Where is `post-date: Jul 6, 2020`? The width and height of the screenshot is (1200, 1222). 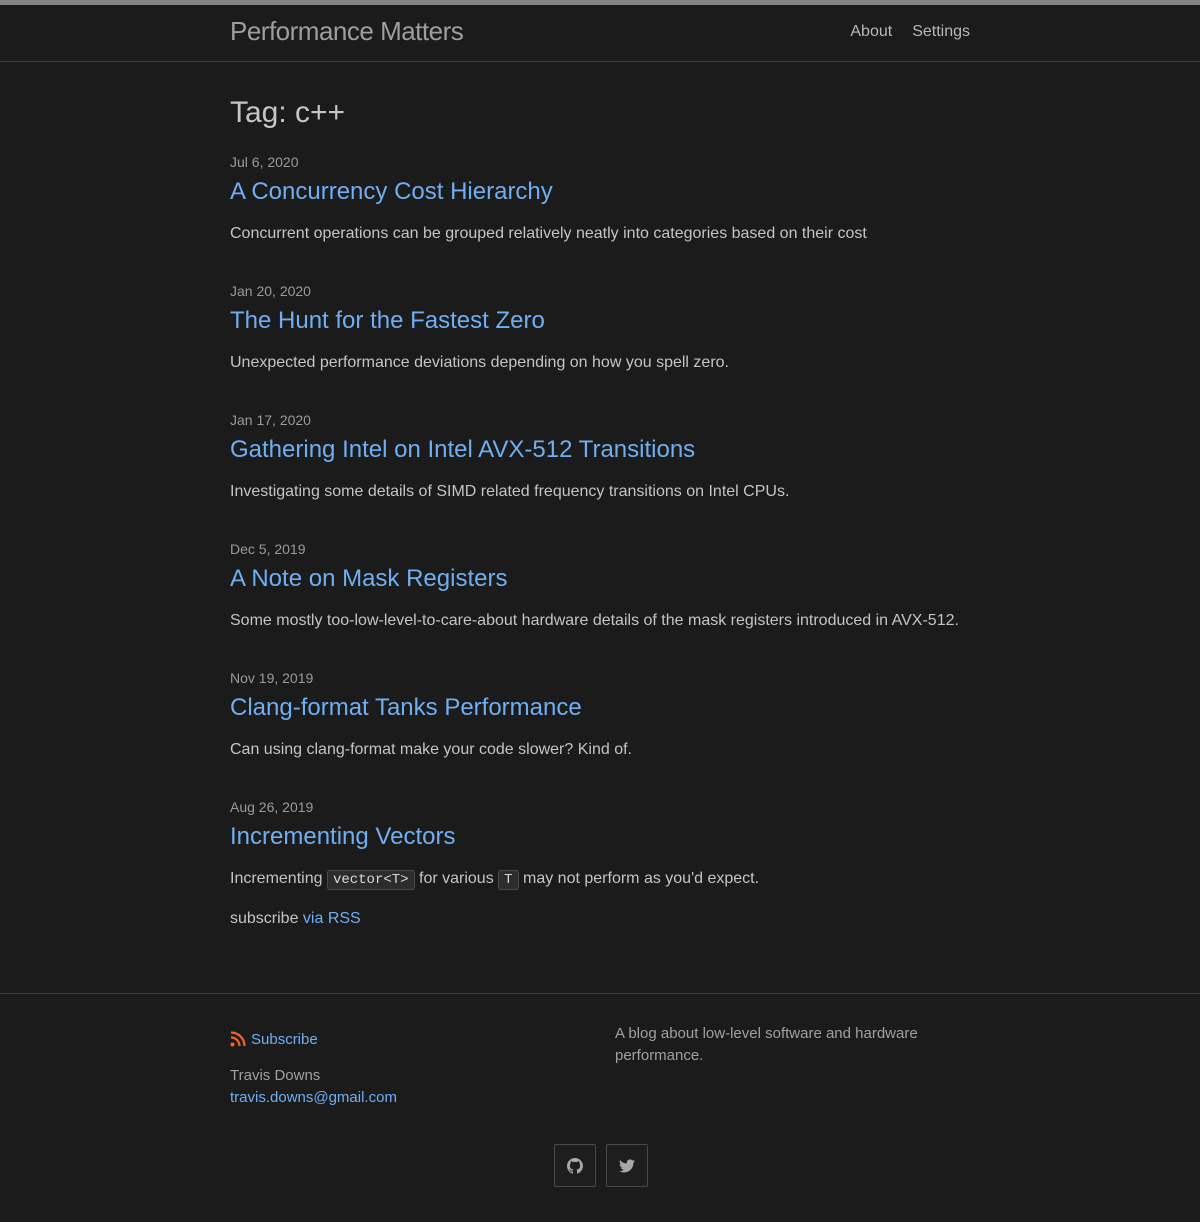 post-date: Jul 6, 2020 is located at coordinates (264, 162).